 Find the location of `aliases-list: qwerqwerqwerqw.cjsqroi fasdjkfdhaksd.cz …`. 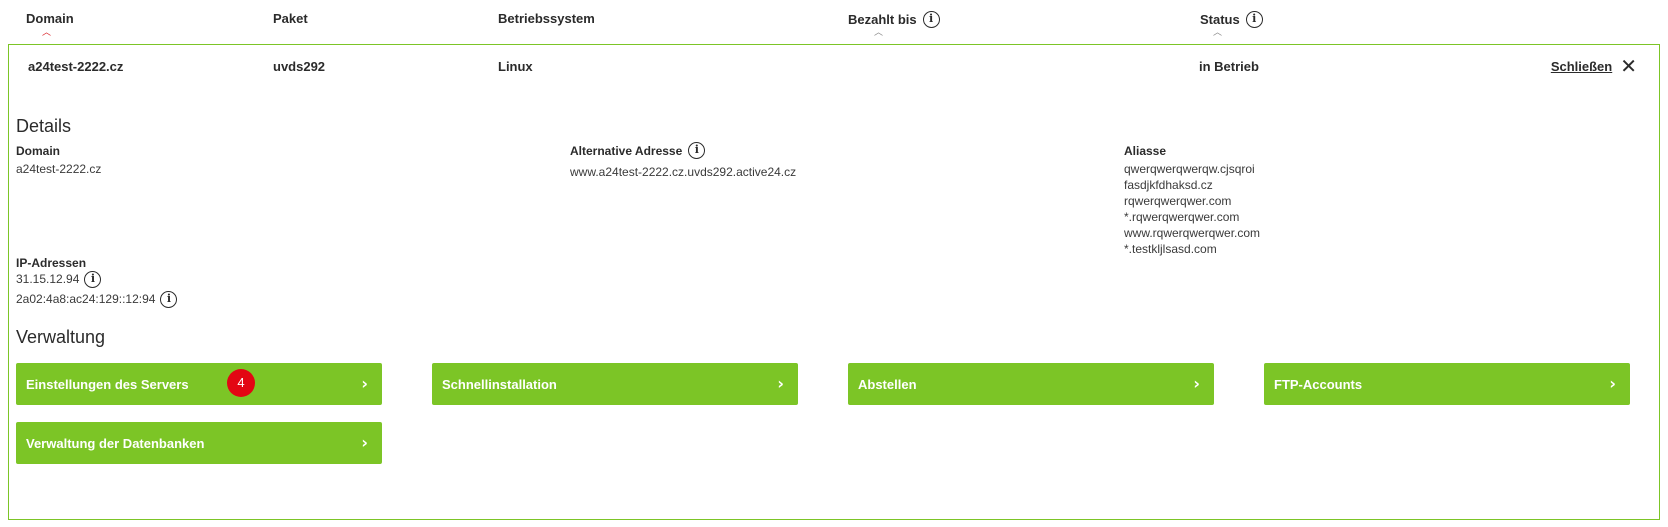

aliases-list: qwerqwerqwerqw.cjsqroi fasdjkfdhaksd.cz … is located at coordinates (1192, 209).